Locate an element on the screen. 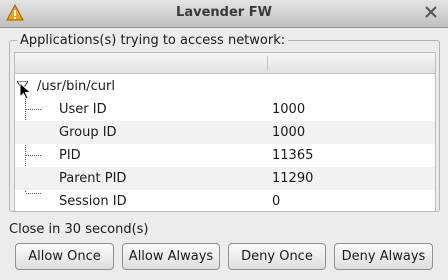 This screenshot has height=280, width=448. row-key: User ID is located at coordinates (83, 109).